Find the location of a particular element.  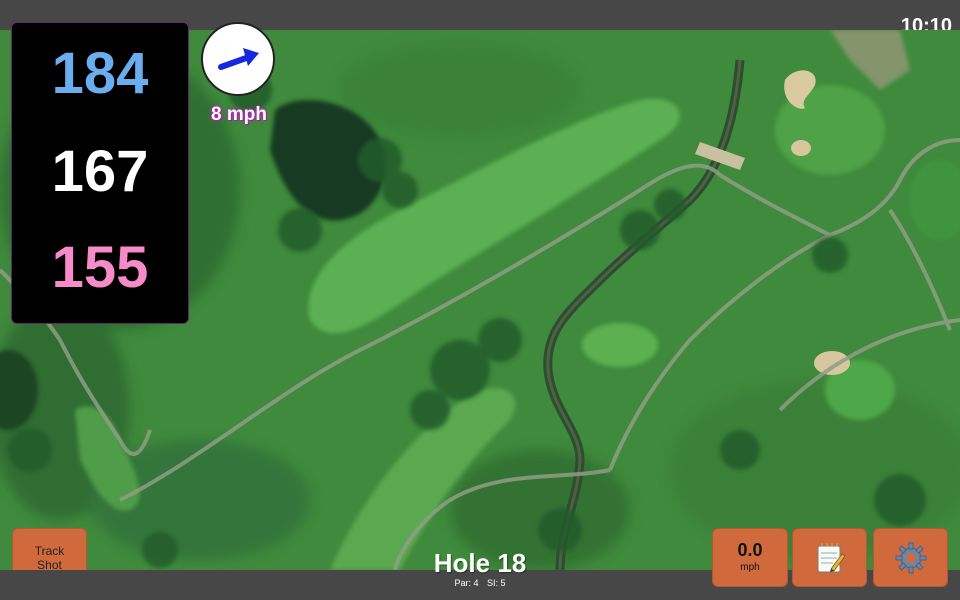

notepad-icon is located at coordinates (831, 557).